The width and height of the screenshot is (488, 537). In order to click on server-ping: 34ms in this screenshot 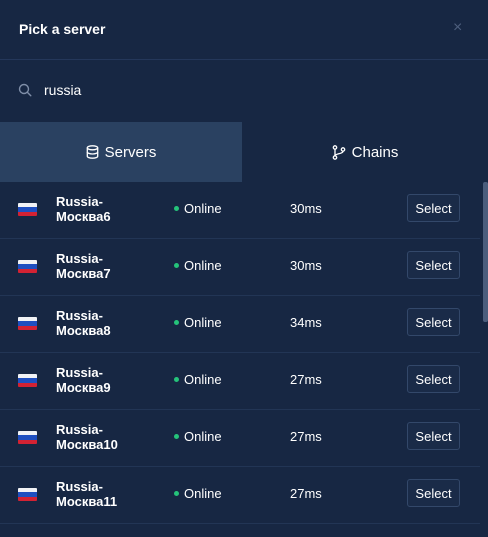, I will do `click(306, 322)`.